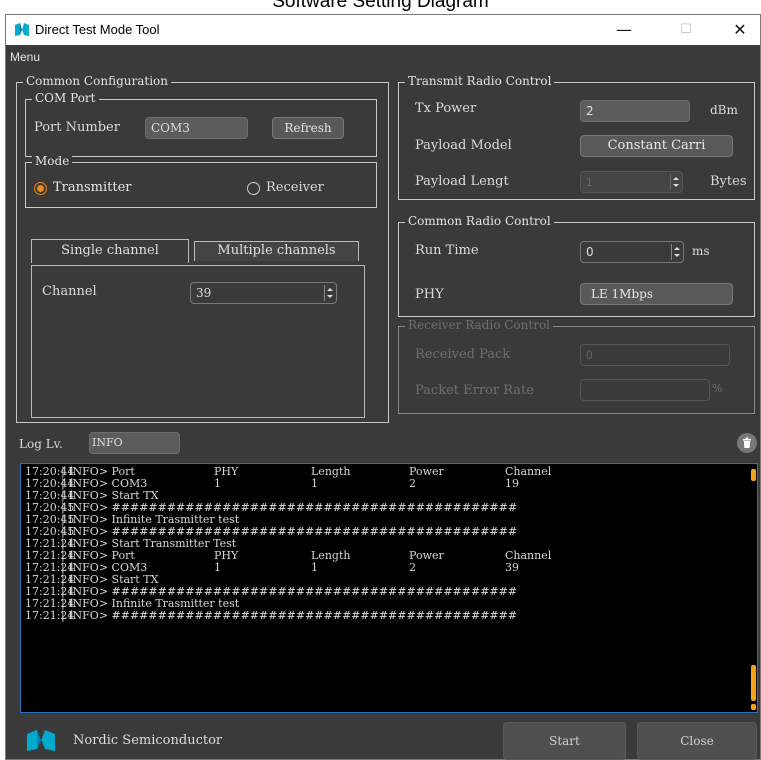 The height and width of the screenshot is (760, 761). Describe the element at coordinates (295, 187) in the screenshot. I see `receiver-label: Receiver` at that location.